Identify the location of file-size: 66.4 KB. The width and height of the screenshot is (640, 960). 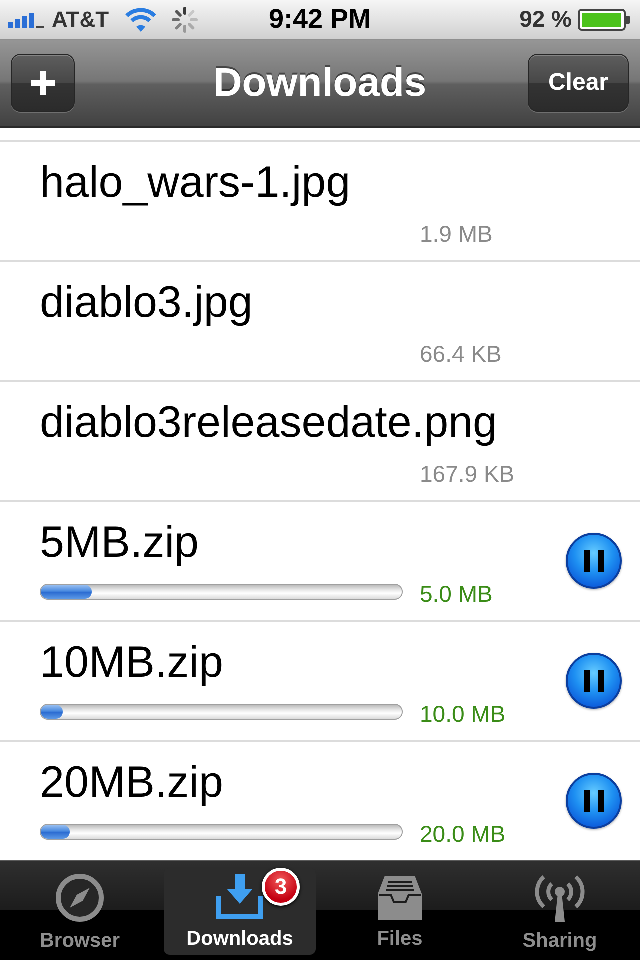
(461, 354).